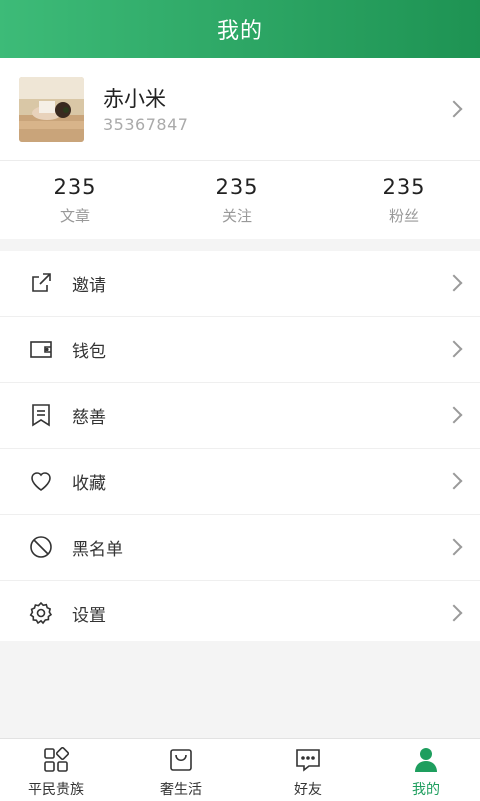  I want to click on menu-item-label: 收藏, so click(89, 484).